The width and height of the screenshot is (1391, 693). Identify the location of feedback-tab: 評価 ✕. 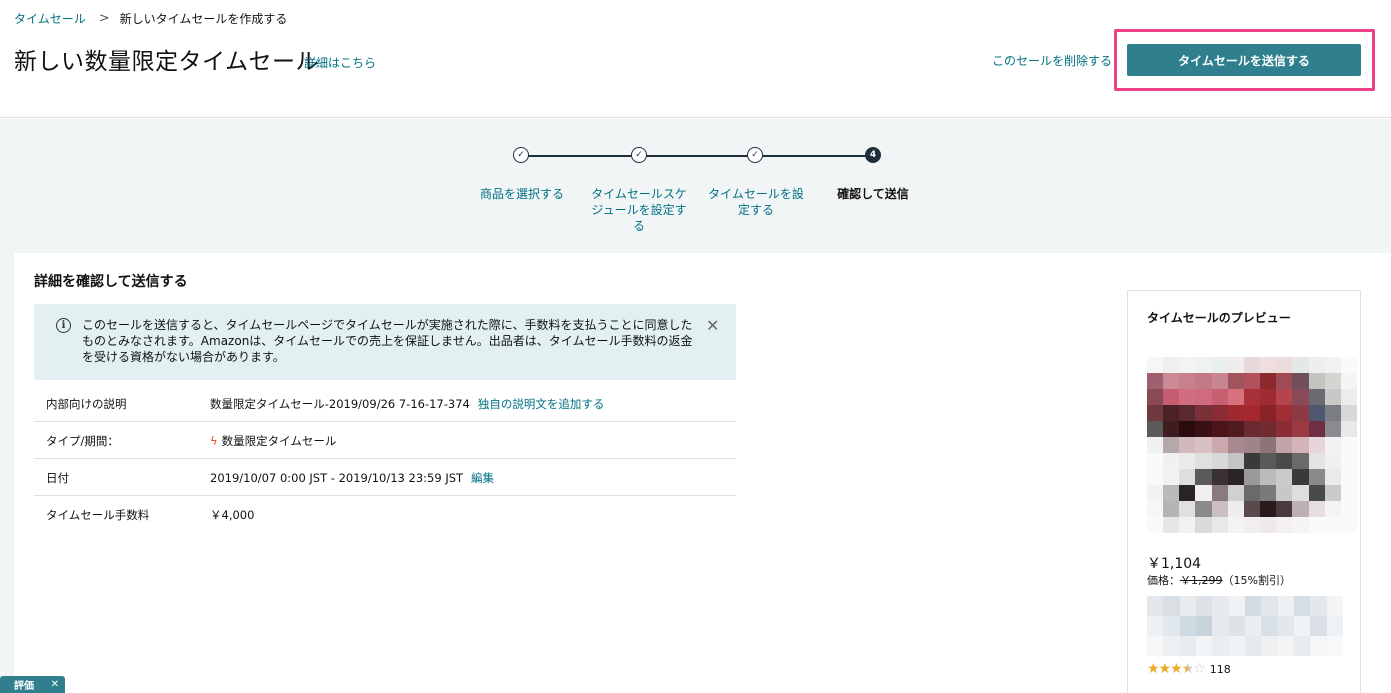
(32, 684).